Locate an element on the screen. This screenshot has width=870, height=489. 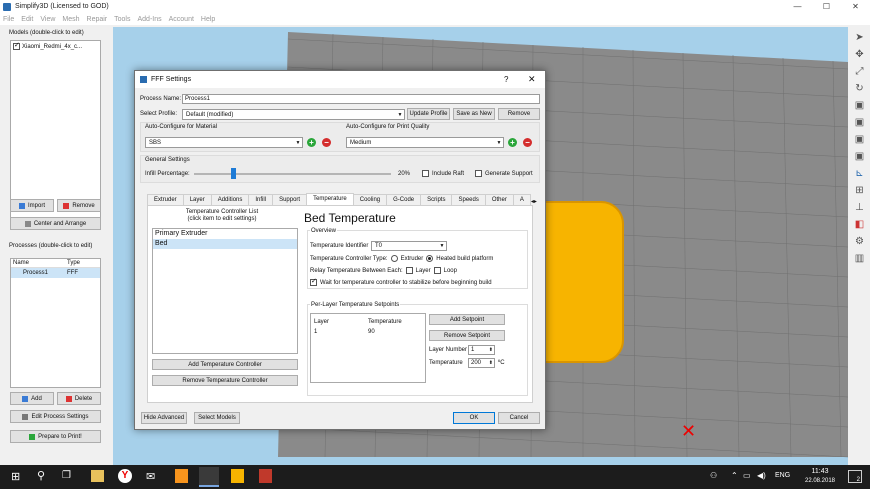
menu-add-ins: Add-Ins is located at coordinates (149, 19).